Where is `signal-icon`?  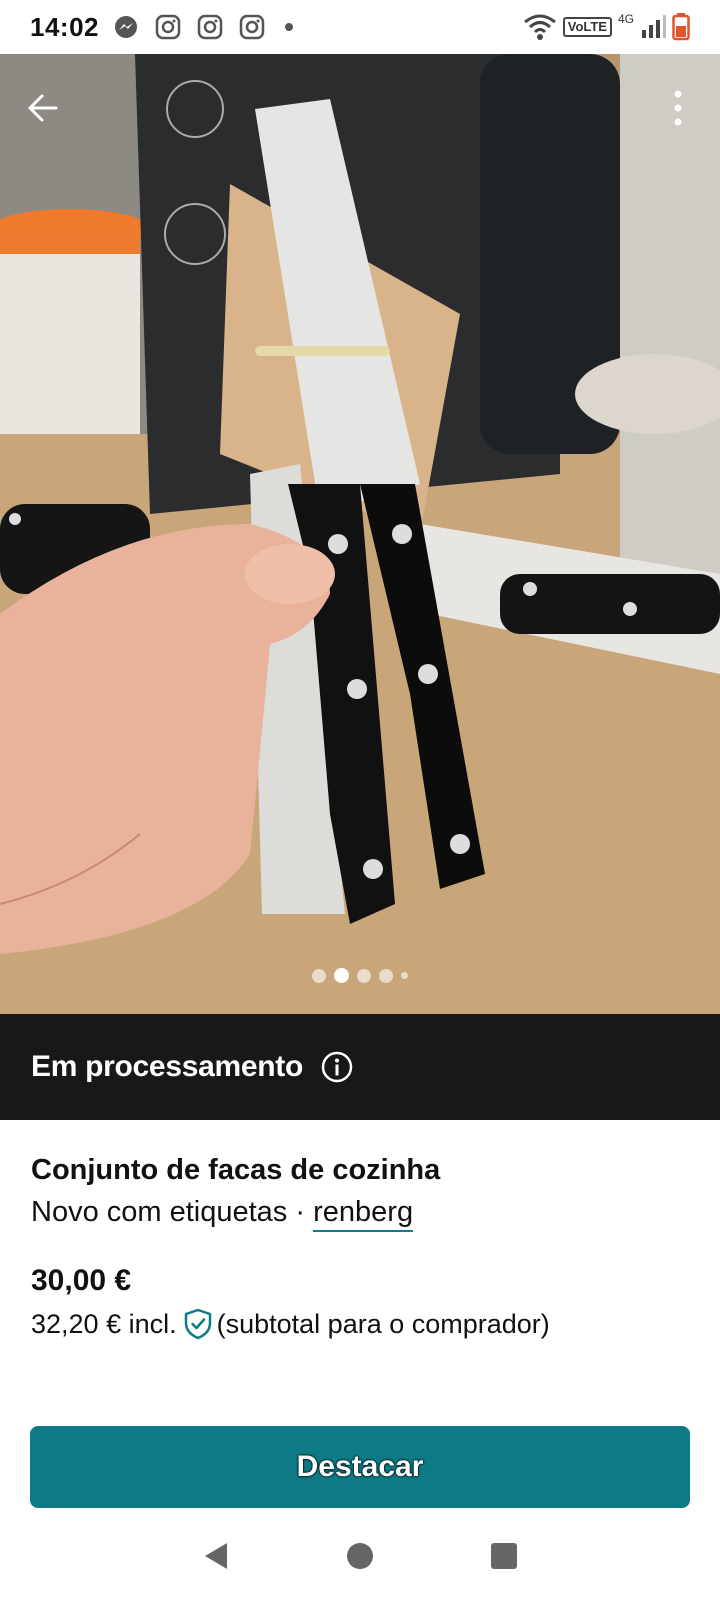 signal-icon is located at coordinates (654, 26).